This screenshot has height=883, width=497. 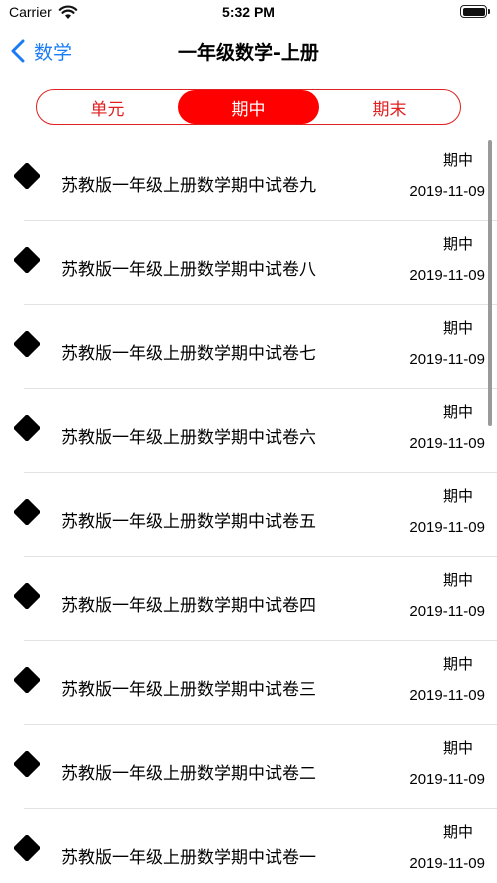 I want to click on list-item: 苏教版一年级上册数学期中试卷七 期中 2019-11-09, so click(x=248, y=347).